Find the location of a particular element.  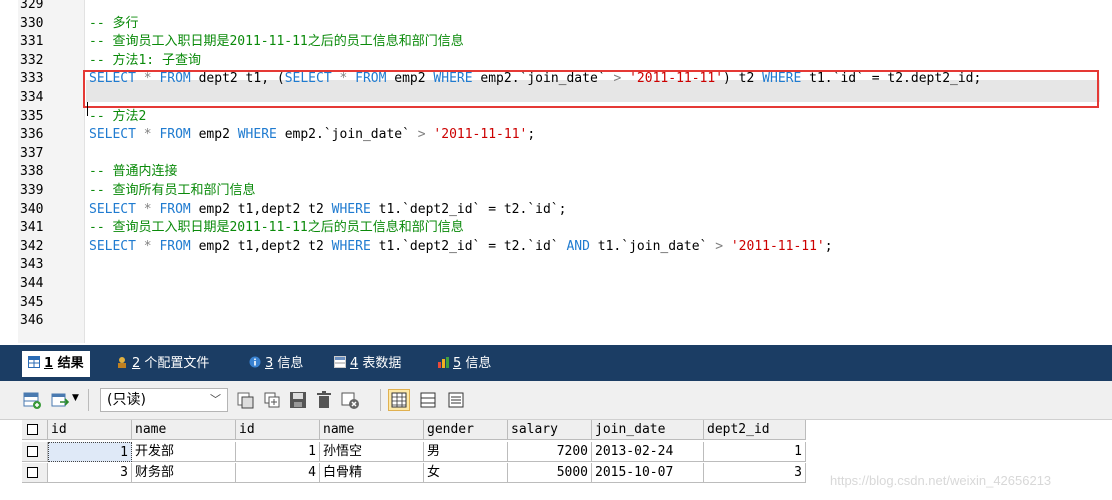

code-line: 331 -- 查询员工入职日期是2011-11-11之后的员工信息和部门信息 is located at coordinates (556, 42).